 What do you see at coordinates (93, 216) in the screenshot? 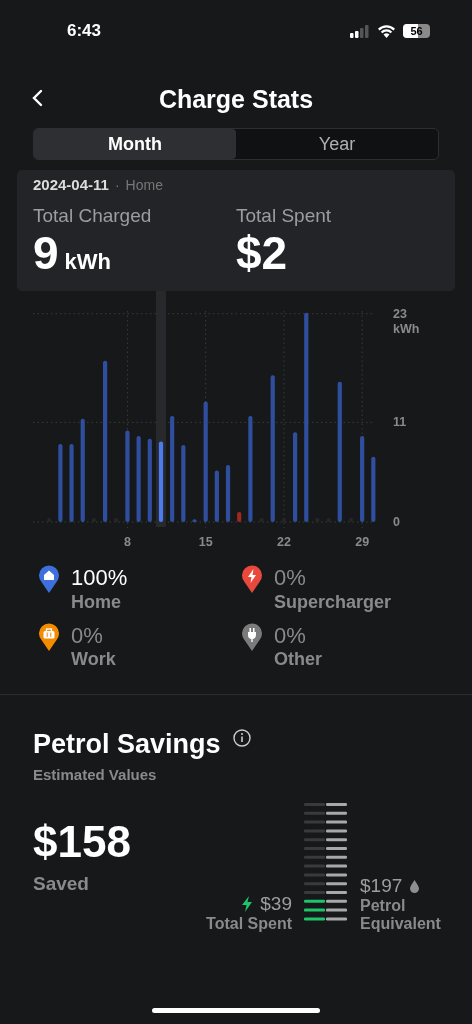
I see `stat-label: Total Charged` at bounding box center [93, 216].